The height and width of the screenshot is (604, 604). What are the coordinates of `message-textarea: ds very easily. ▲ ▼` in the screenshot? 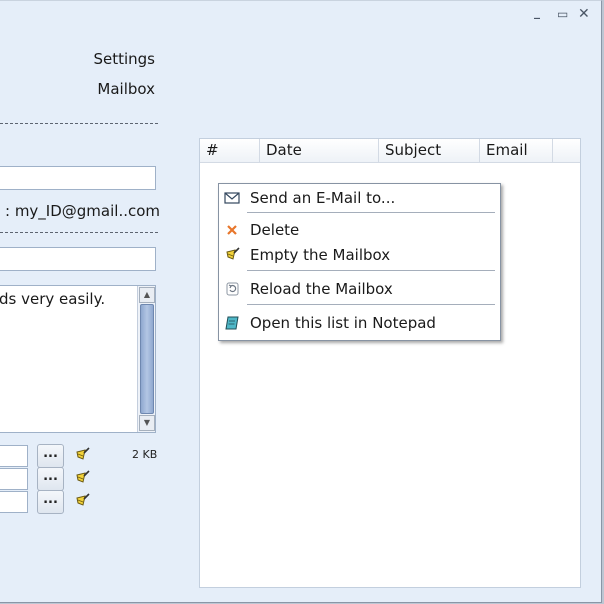 It's located at (78, 359).